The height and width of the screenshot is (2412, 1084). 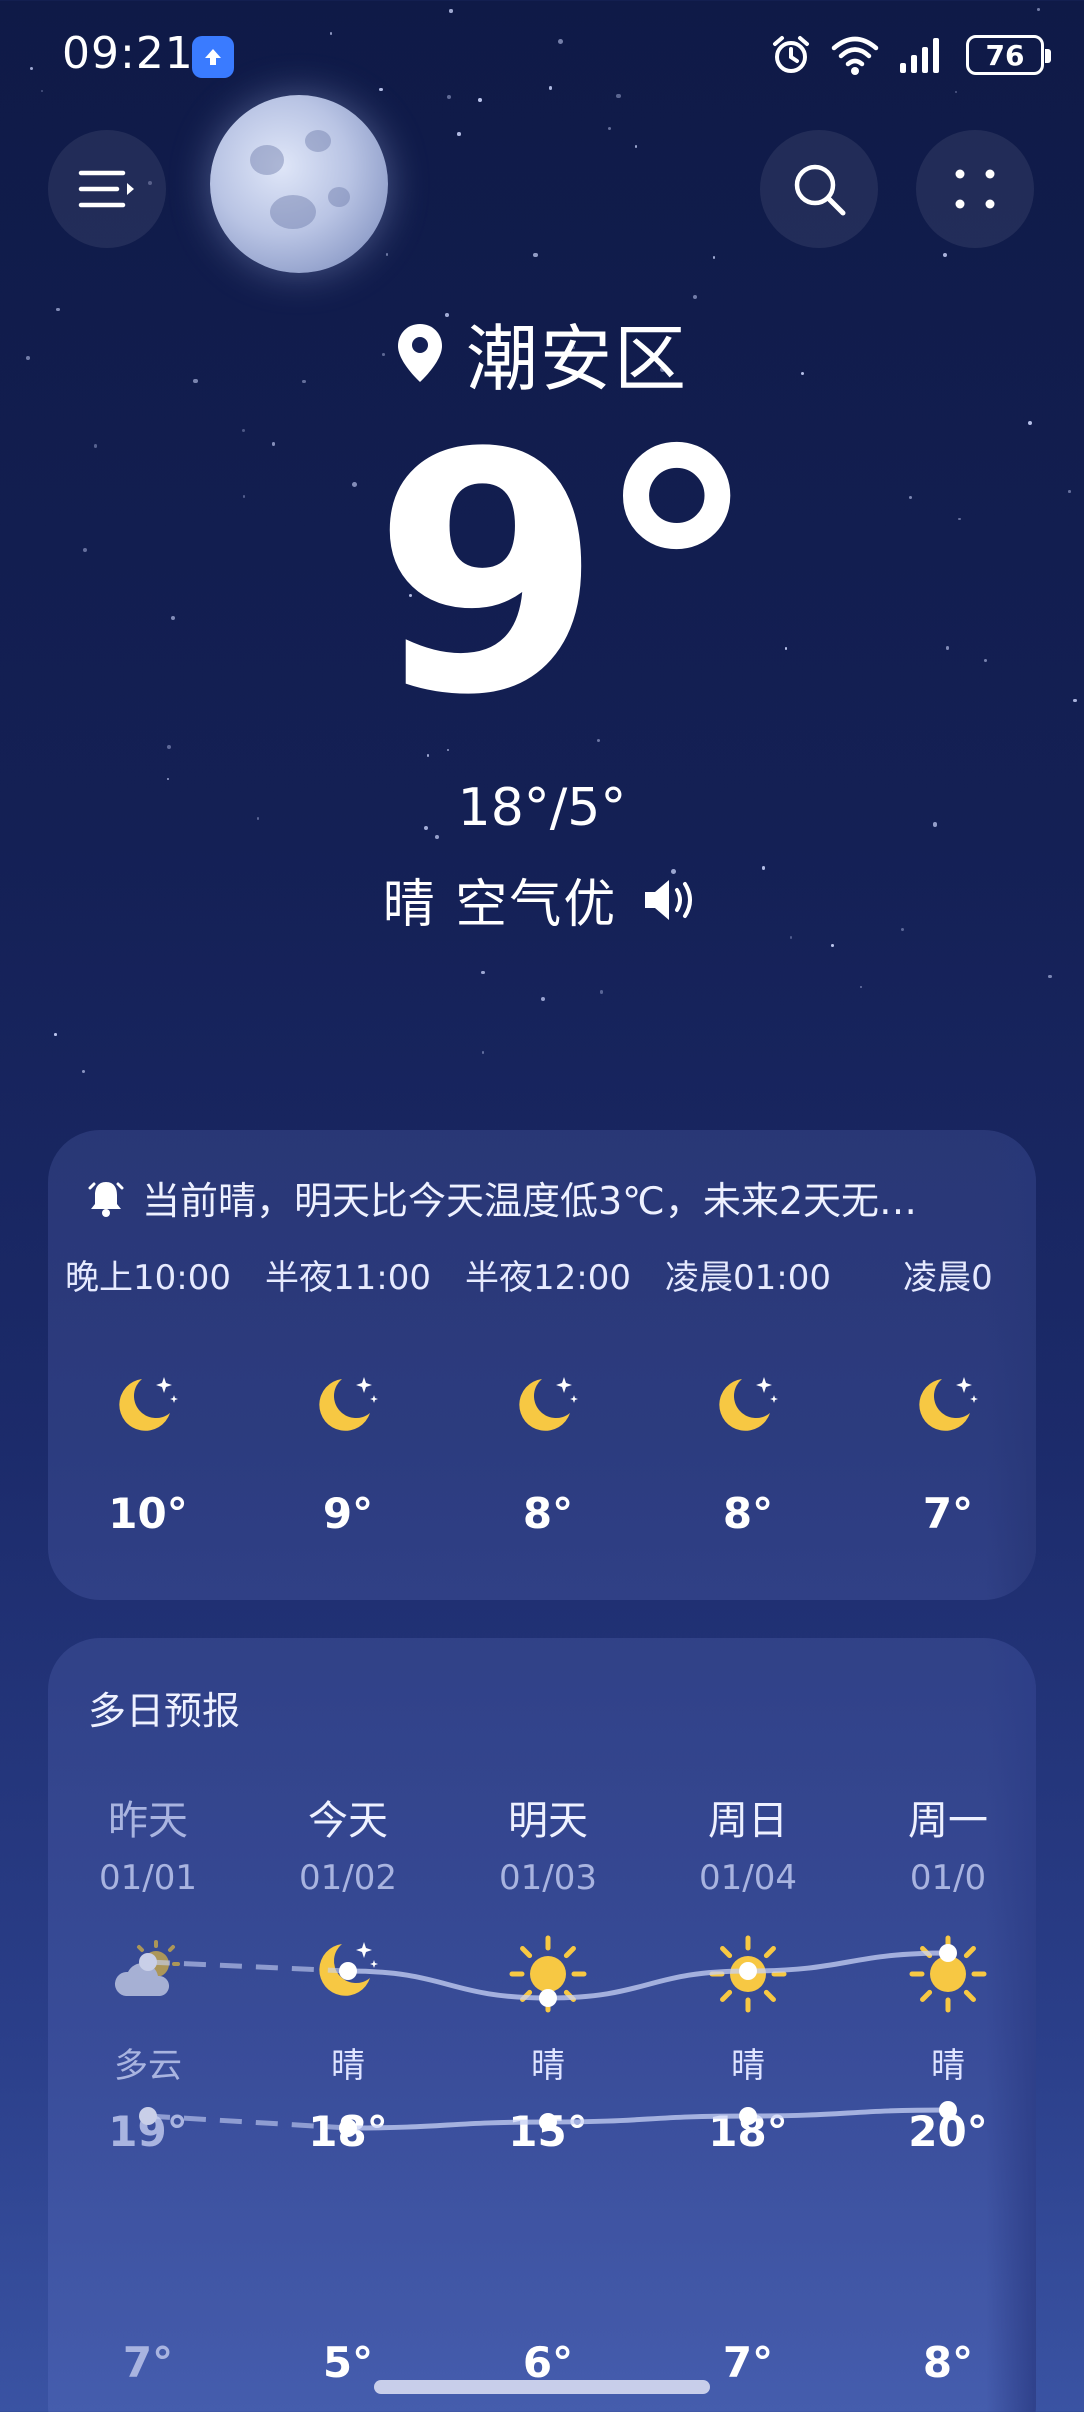 What do you see at coordinates (566, 575) in the screenshot?
I see `current-temperature: 9°` at bounding box center [566, 575].